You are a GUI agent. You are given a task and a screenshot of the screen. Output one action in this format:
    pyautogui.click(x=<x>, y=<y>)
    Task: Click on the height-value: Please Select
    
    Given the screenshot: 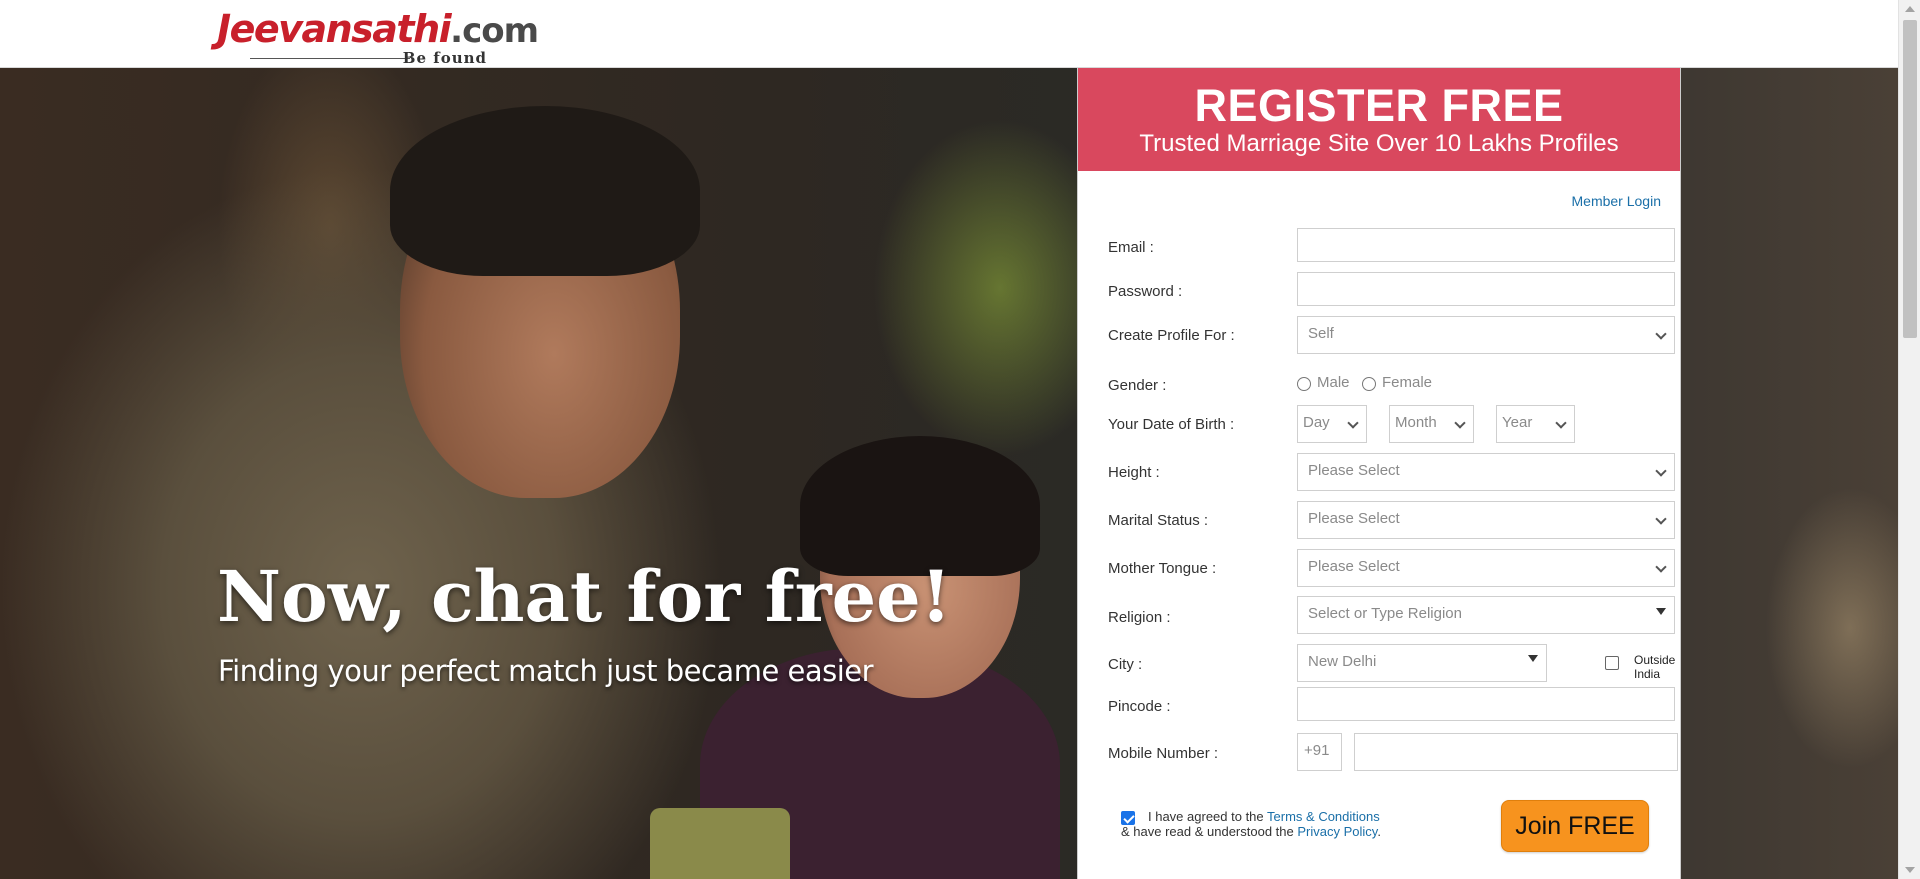 What is the action you would take?
    pyautogui.click(x=1354, y=470)
    